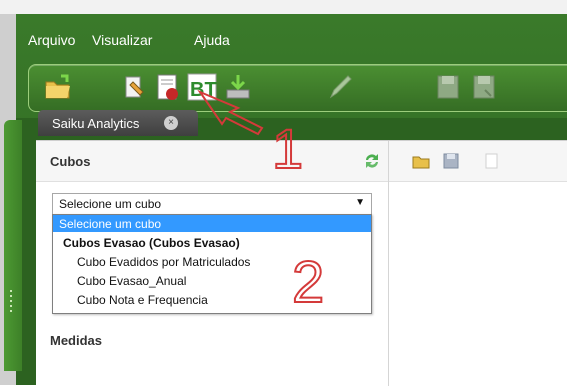  I want to click on open-folder-button, so click(58, 87).